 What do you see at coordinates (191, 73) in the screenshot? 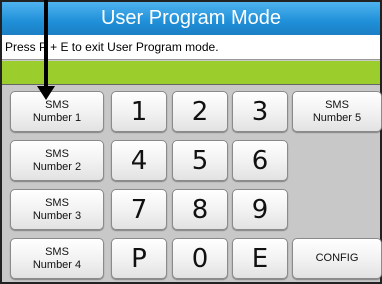
I see `status-bar` at bounding box center [191, 73].